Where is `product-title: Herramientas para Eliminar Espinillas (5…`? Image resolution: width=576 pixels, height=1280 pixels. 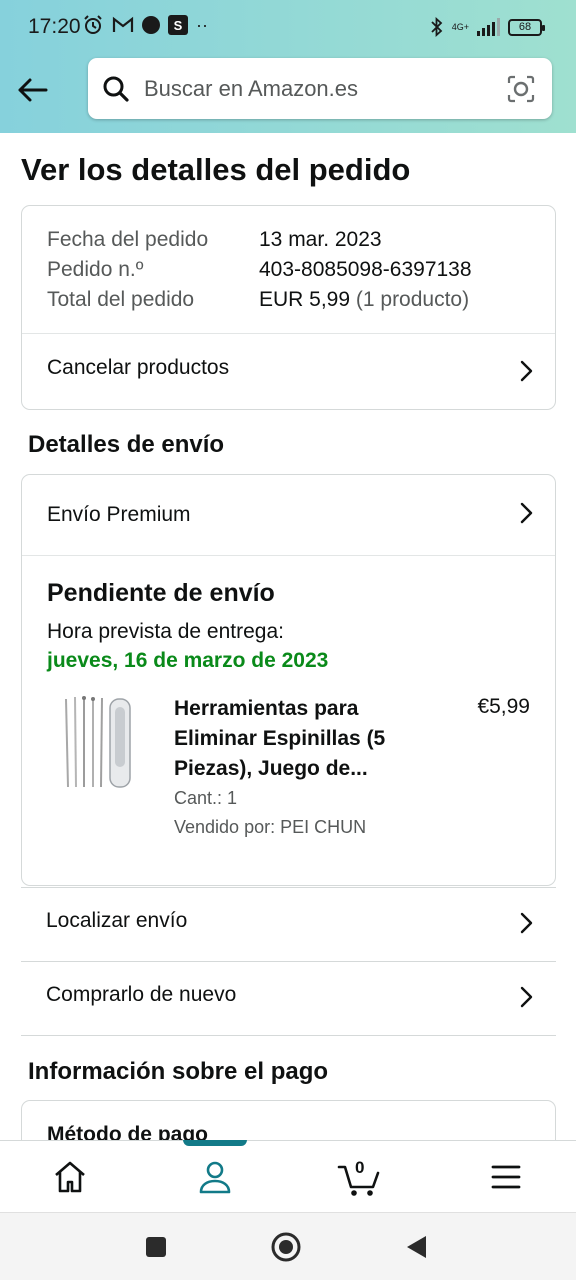
product-title: Herramientas para Eliminar Espinillas (5… is located at coordinates (294, 739).